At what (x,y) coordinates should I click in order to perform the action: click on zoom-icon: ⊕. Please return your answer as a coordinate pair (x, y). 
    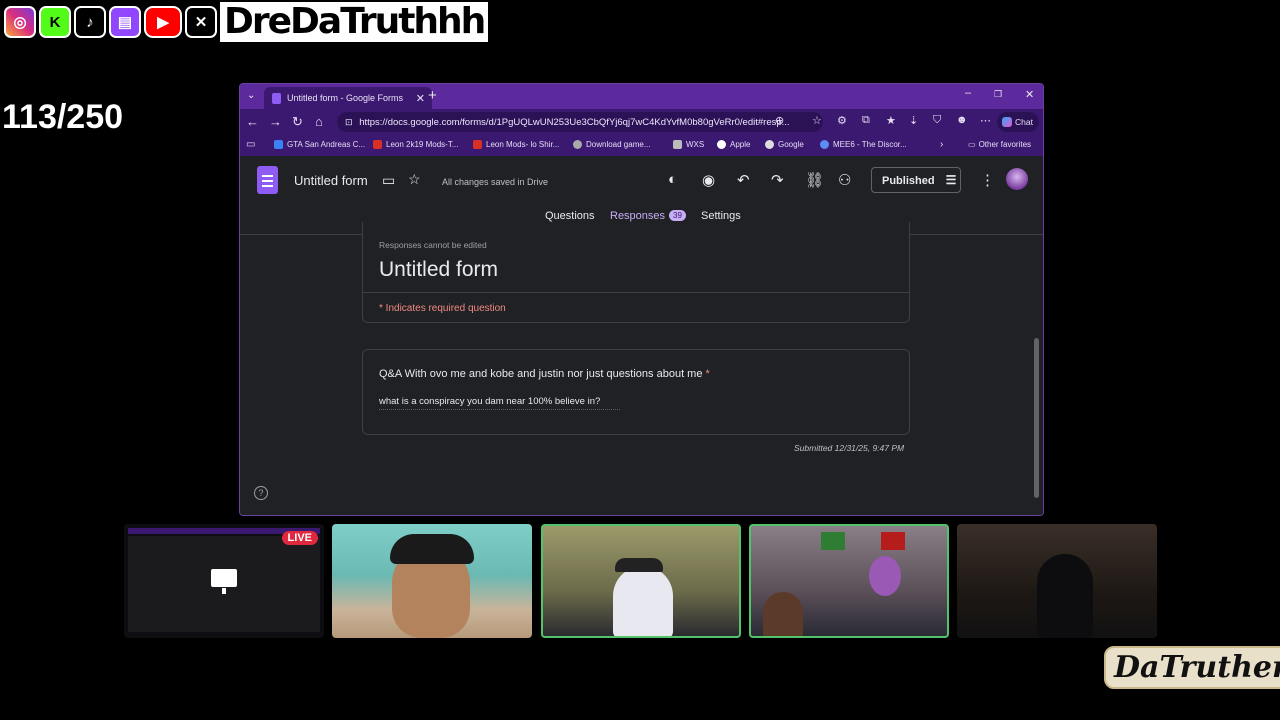
    Looking at the image, I should click on (779, 120).